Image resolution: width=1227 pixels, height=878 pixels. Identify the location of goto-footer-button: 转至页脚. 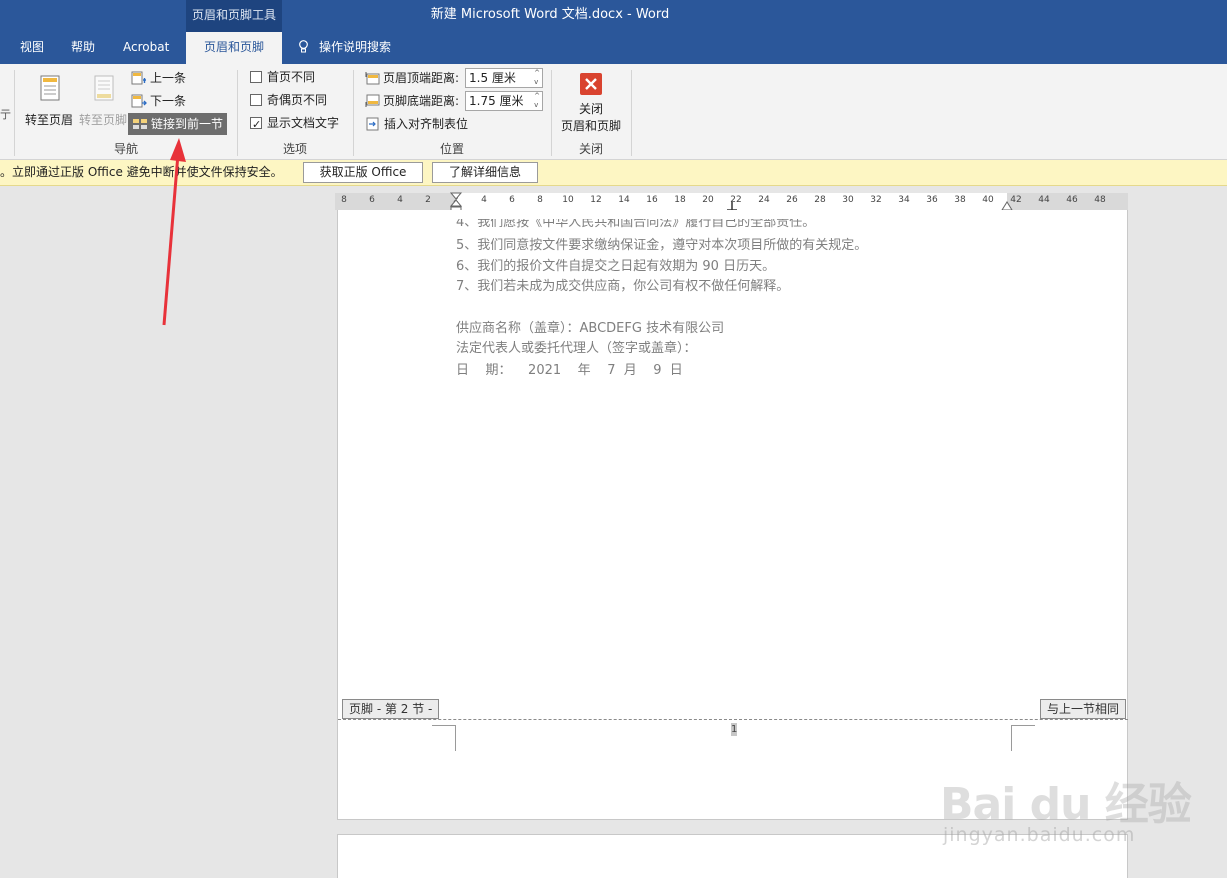
(103, 100).